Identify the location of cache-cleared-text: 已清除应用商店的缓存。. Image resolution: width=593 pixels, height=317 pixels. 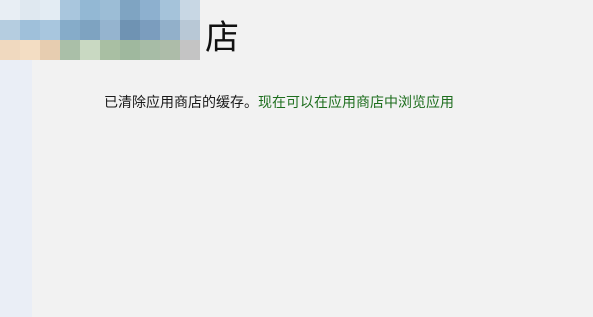
(181, 103).